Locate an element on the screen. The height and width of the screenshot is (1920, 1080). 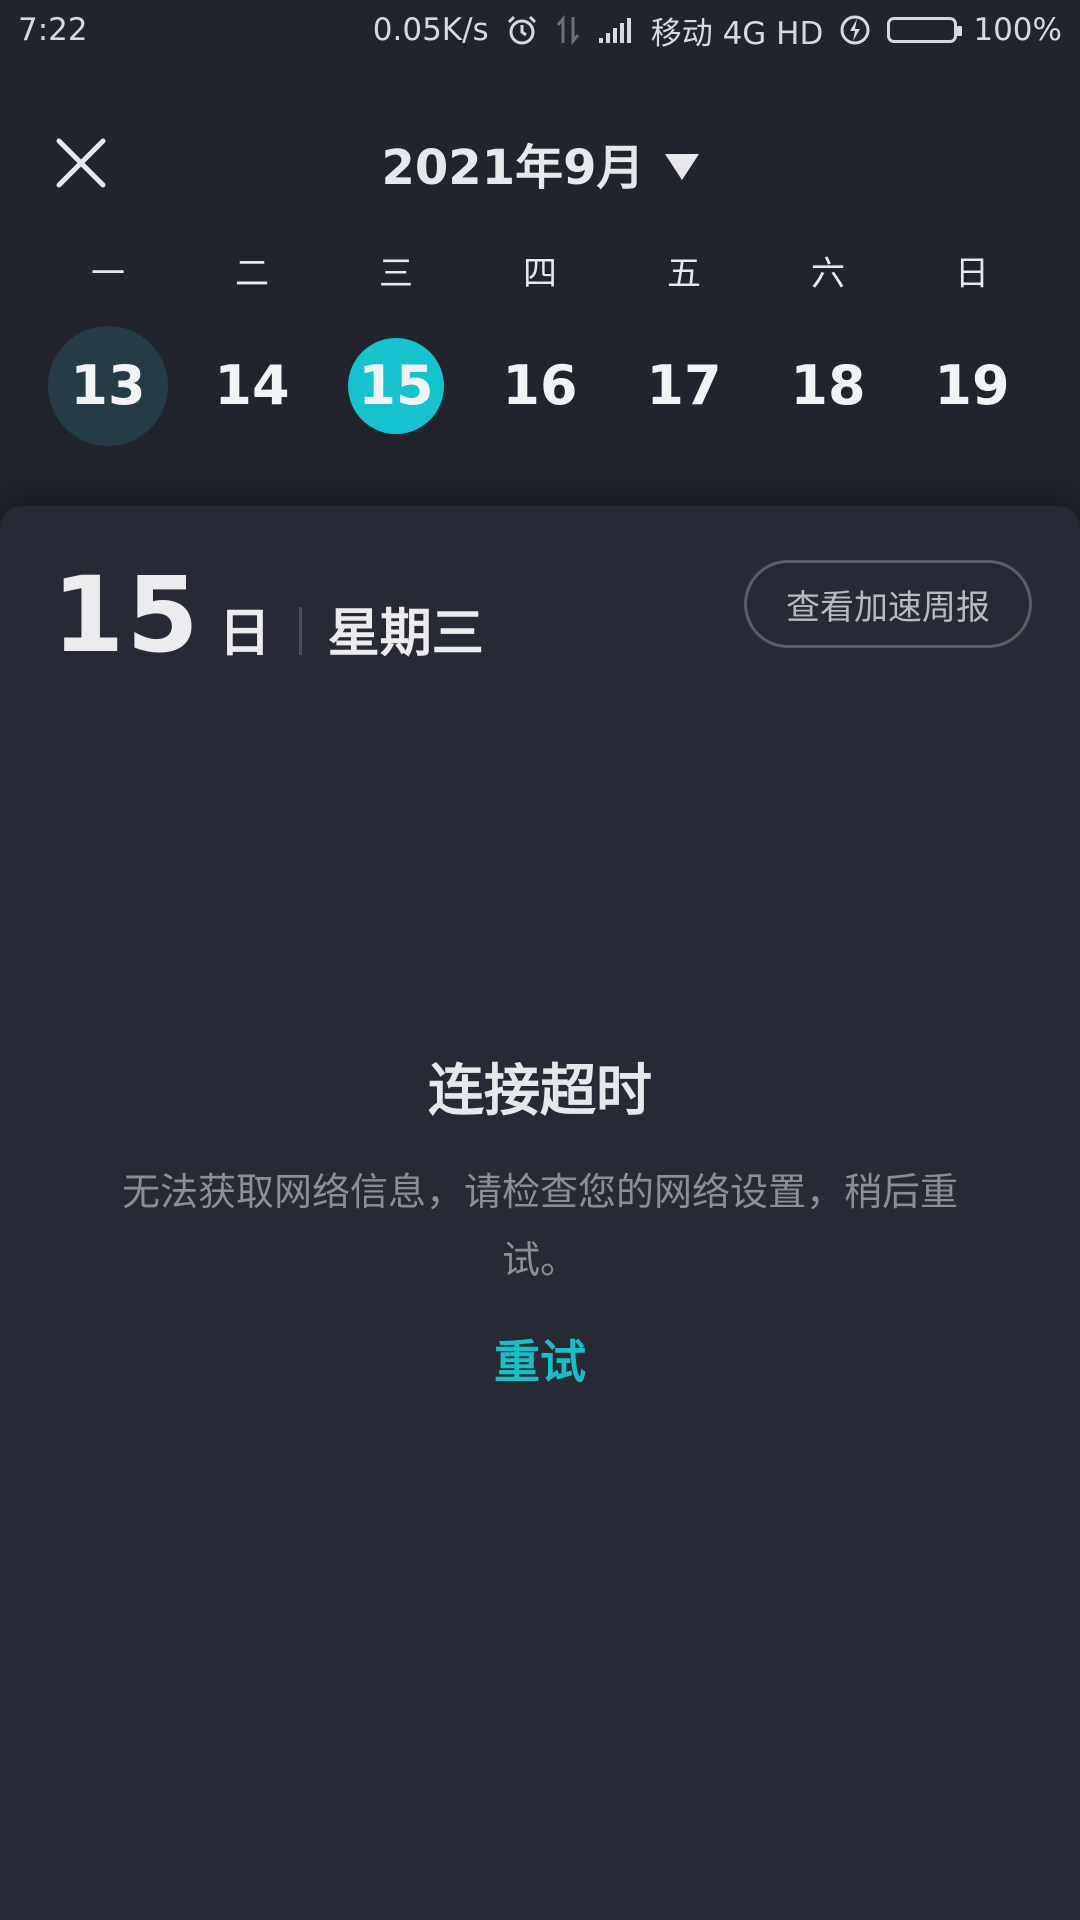
month-selector: 2021年9月 is located at coordinates (540, 163).